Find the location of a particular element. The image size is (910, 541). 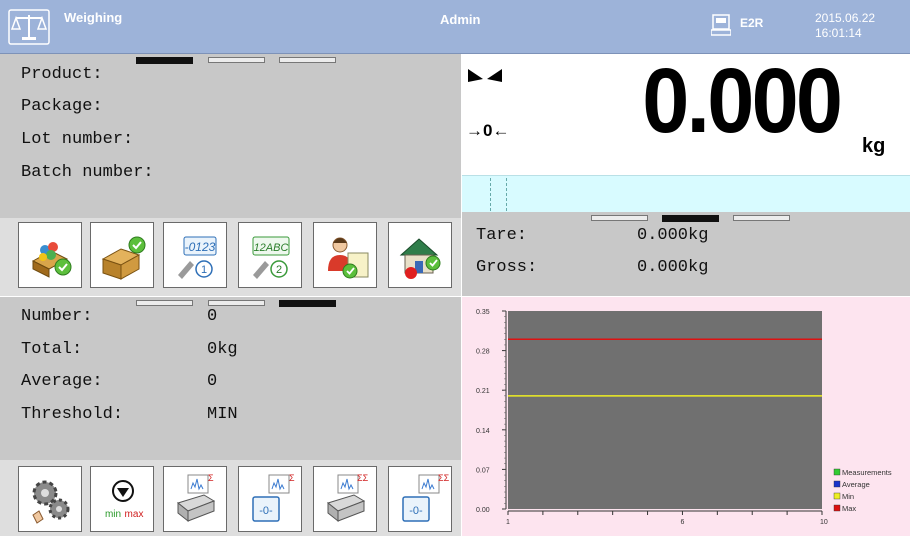

operator-document-icon is located at coordinates (348, 258).